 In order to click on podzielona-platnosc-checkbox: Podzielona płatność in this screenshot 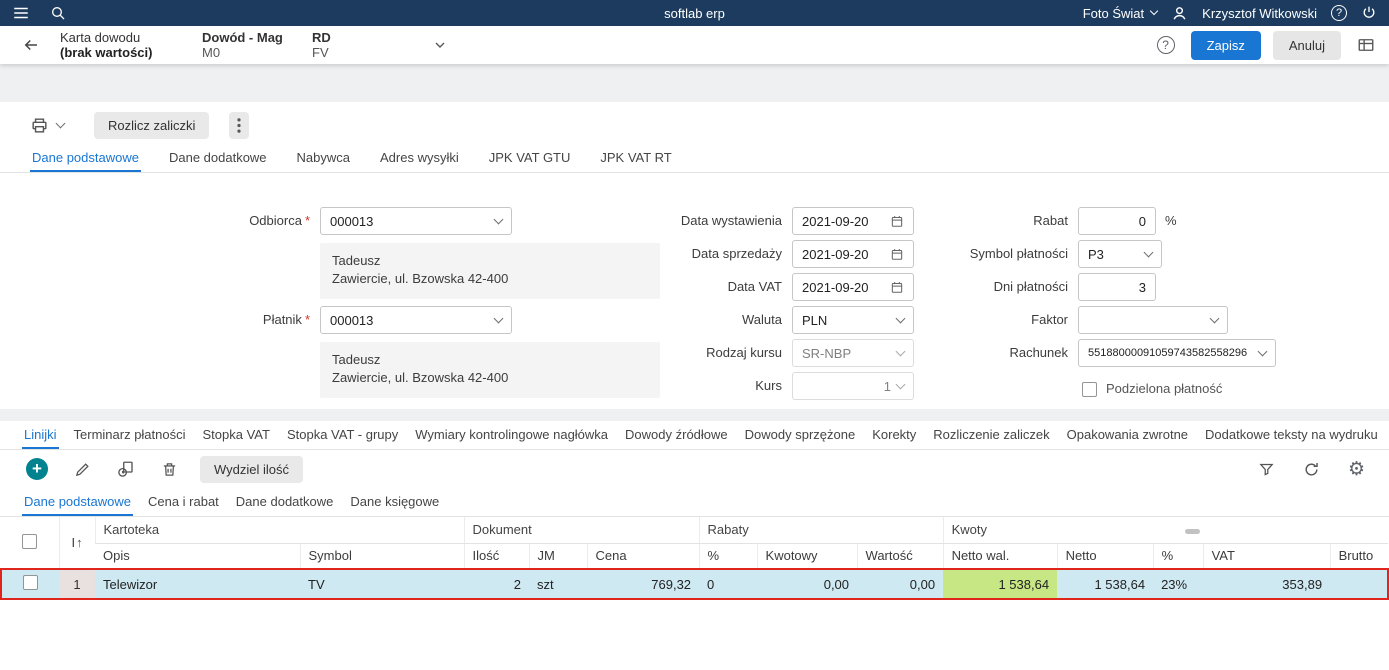, I will do `click(1152, 389)`.